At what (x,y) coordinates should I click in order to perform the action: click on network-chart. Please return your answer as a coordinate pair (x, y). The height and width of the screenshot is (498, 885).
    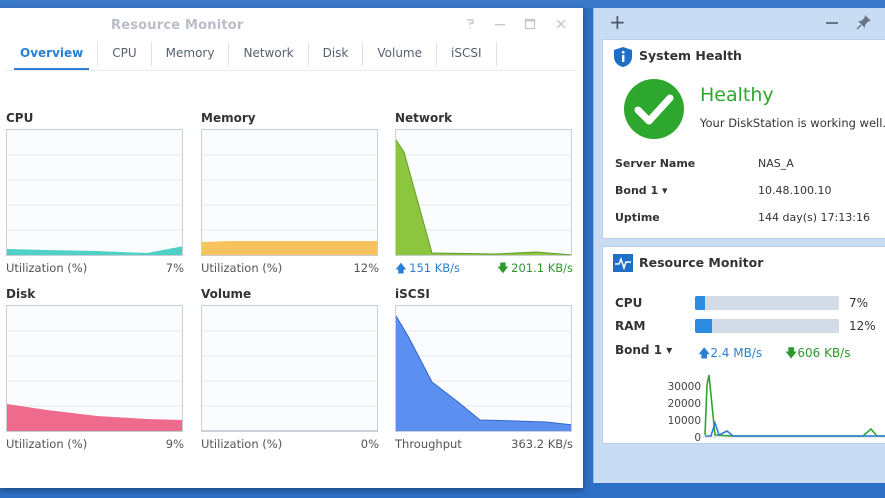
    Looking at the image, I should click on (483, 192).